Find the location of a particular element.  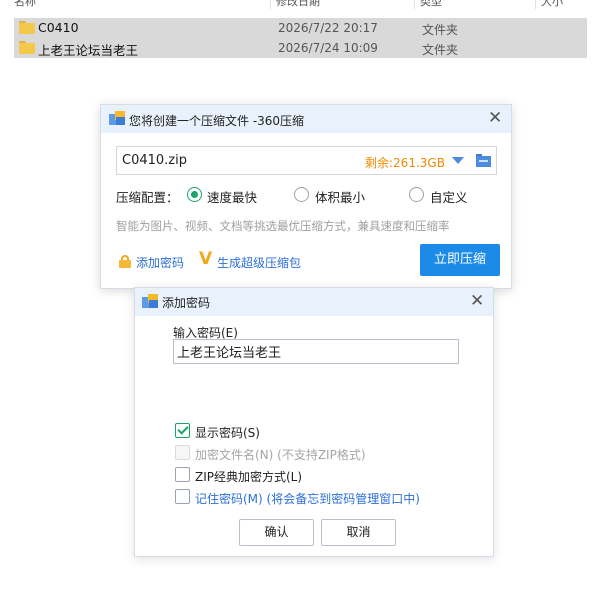

radio-custom is located at coordinates (416, 194).